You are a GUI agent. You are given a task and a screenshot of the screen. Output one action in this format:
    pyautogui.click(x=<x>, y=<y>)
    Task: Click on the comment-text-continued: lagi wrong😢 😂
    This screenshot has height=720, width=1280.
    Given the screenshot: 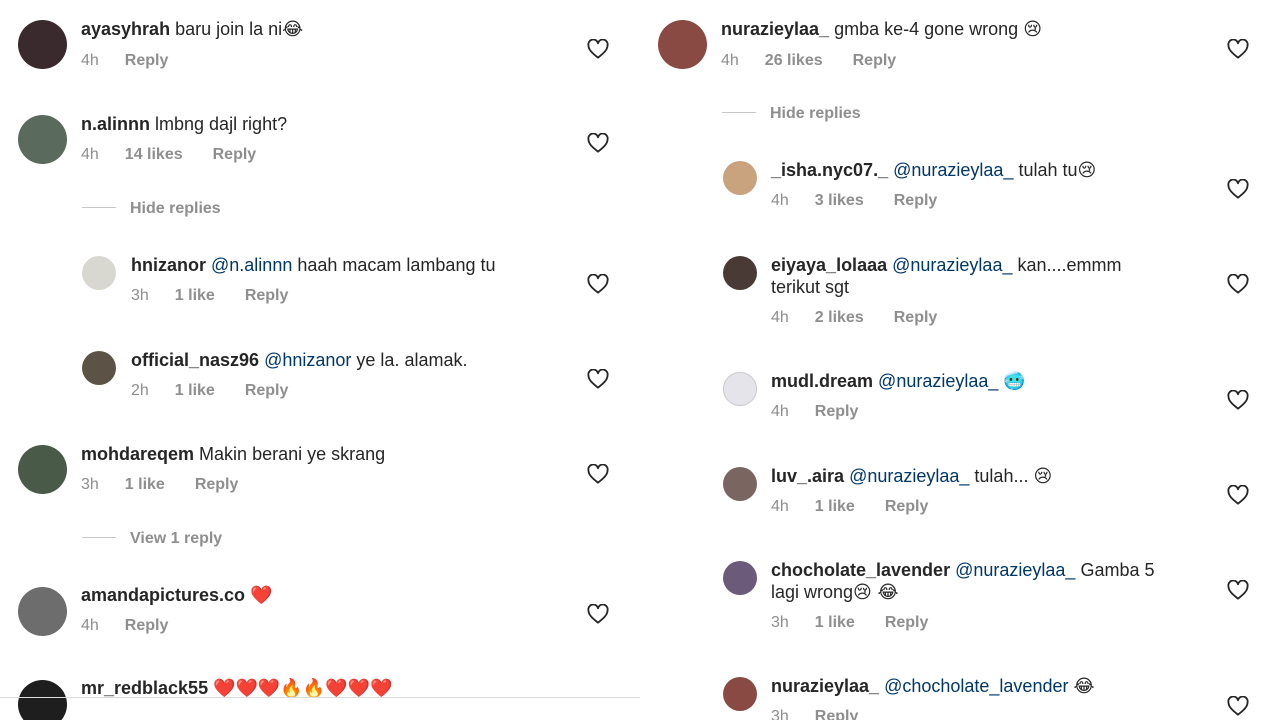 What is the action you would take?
    pyautogui.click(x=835, y=592)
    